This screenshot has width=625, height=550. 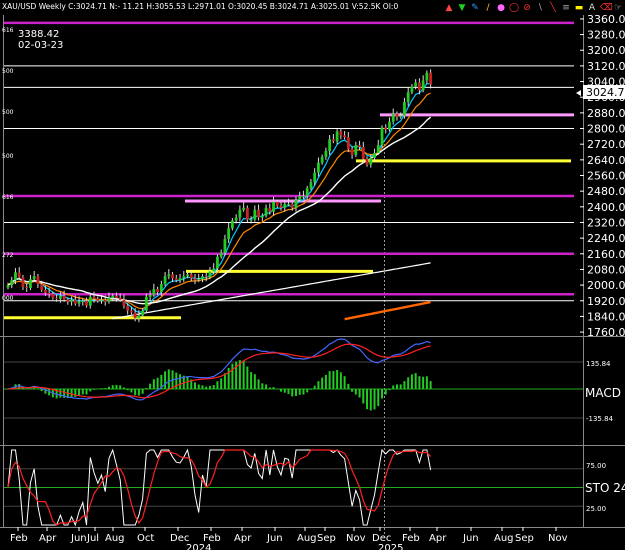 I want to click on x-tick-label-17: Aug, so click(x=504, y=538).